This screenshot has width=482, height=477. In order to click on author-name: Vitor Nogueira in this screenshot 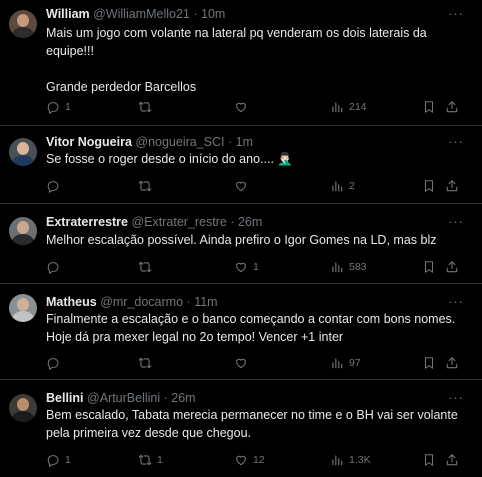, I will do `click(89, 142)`.